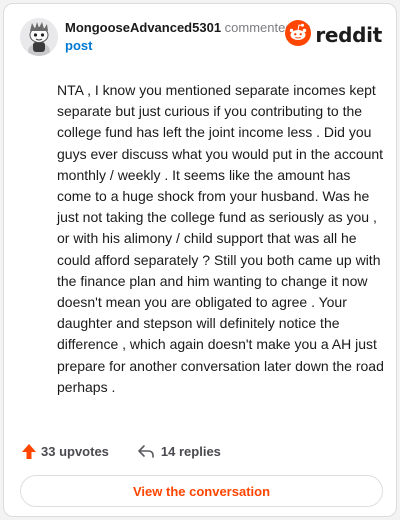 This screenshot has width=400, height=520. Describe the element at coordinates (78, 45) in the screenshot. I see `post-link: post` at that location.